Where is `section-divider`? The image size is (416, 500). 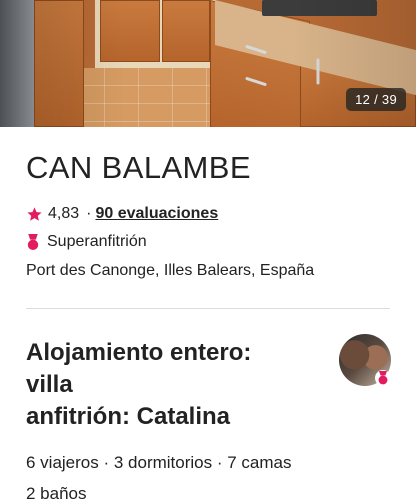
section-divider is located at coordinates (208, 308).